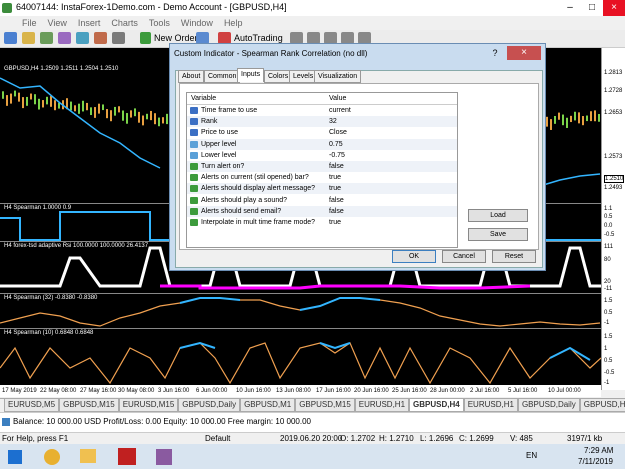 The image size is (625, 469). What do you see at coordinates (322, 166) in the screenshot?
I see `input-row: Turn alert on? false` at bounding box center [322, 166].